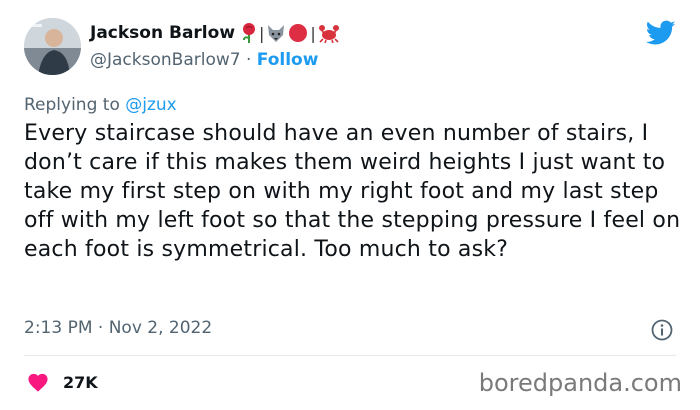 The image size is (700, 410). I want to click on author-handle: @JacksonBarlow7, so click(165, 60).